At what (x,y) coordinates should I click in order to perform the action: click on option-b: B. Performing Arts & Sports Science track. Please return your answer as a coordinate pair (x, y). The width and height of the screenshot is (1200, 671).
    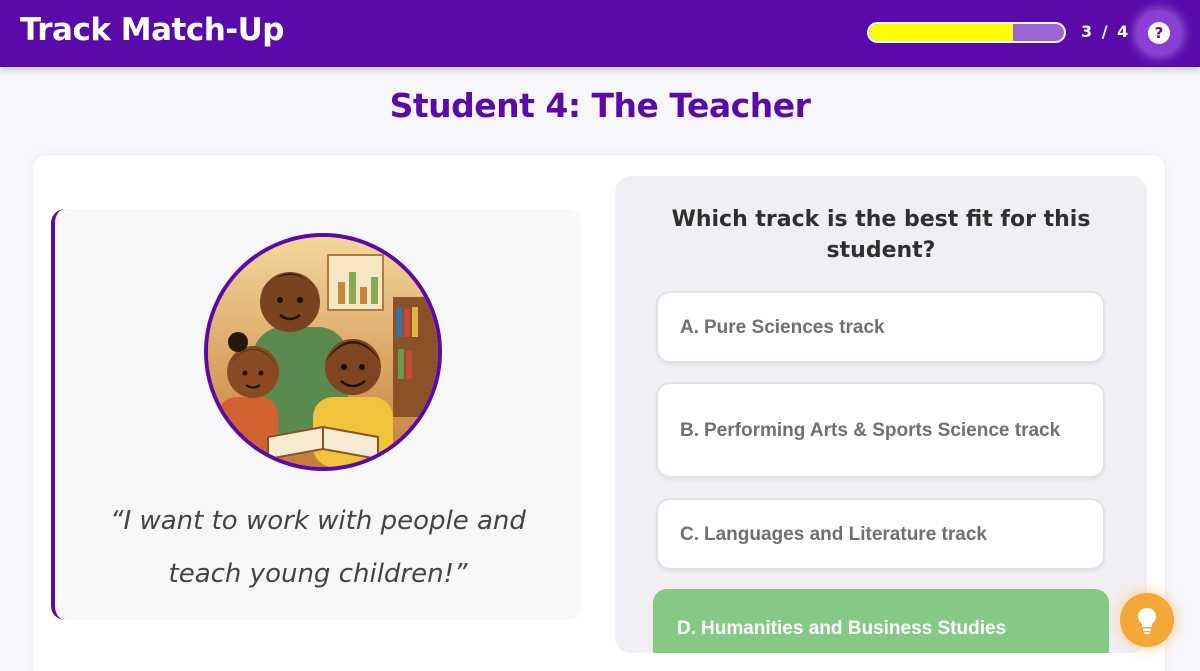
    Looking at the image, I should click on (880, 430).